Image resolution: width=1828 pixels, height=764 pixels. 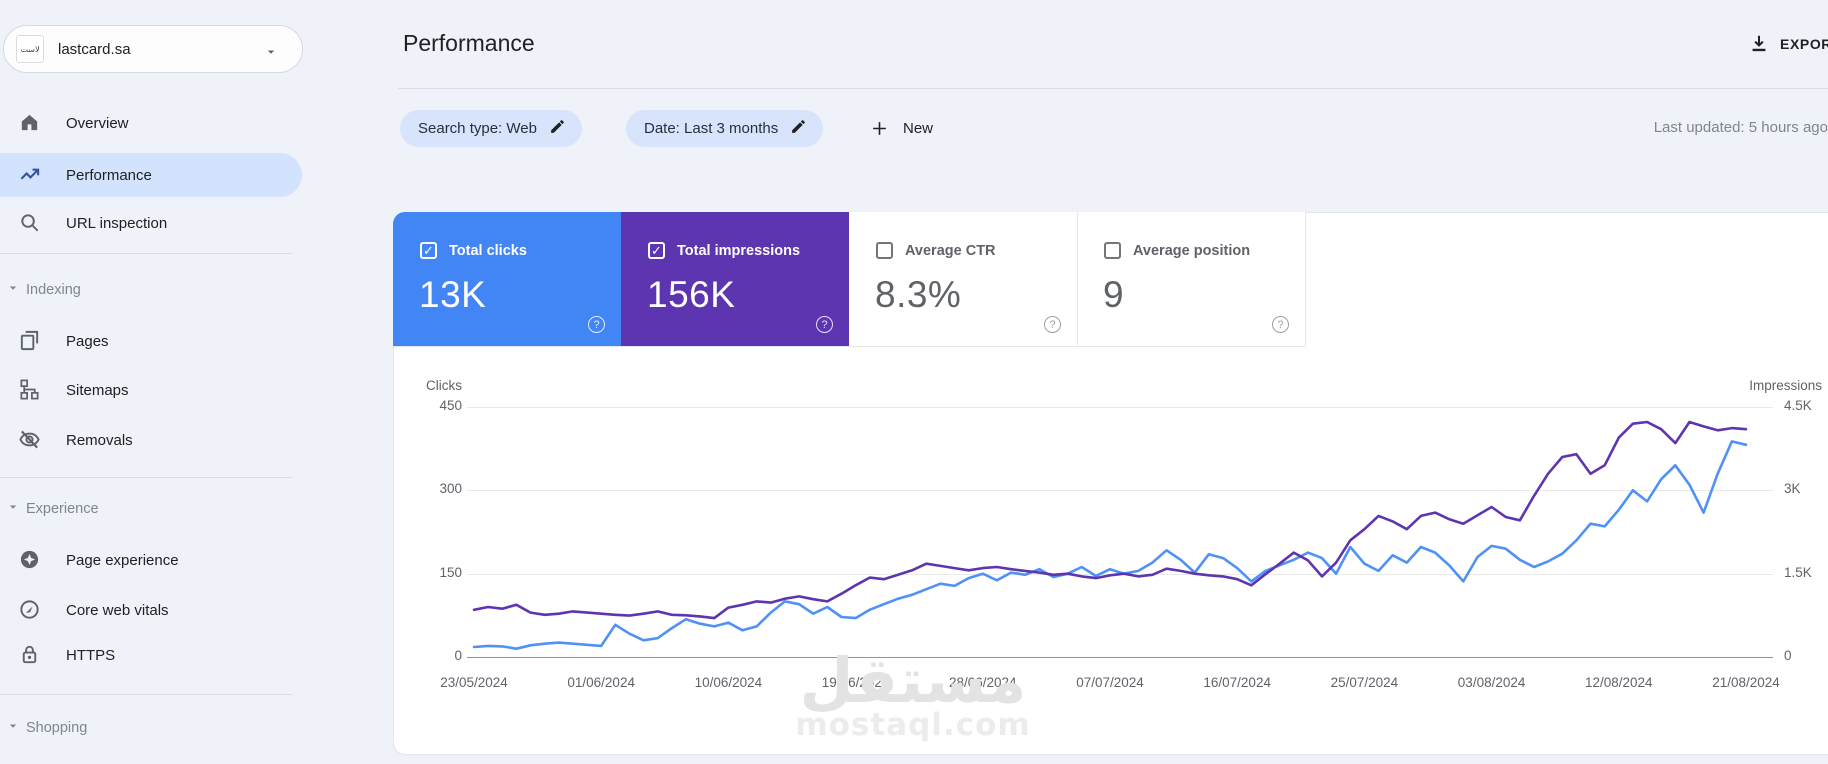 I want to click on sidebar-item-sitemaps: Sitemaps, so click(x=151, y=390).